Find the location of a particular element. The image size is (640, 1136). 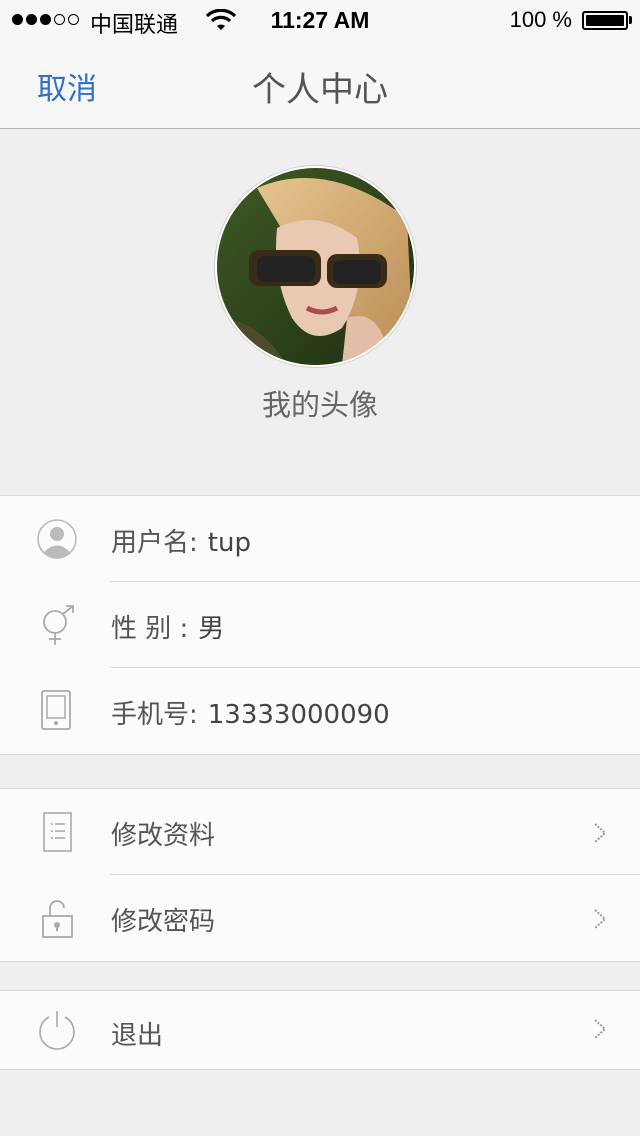

avatar is located at coordinates (315, 266).